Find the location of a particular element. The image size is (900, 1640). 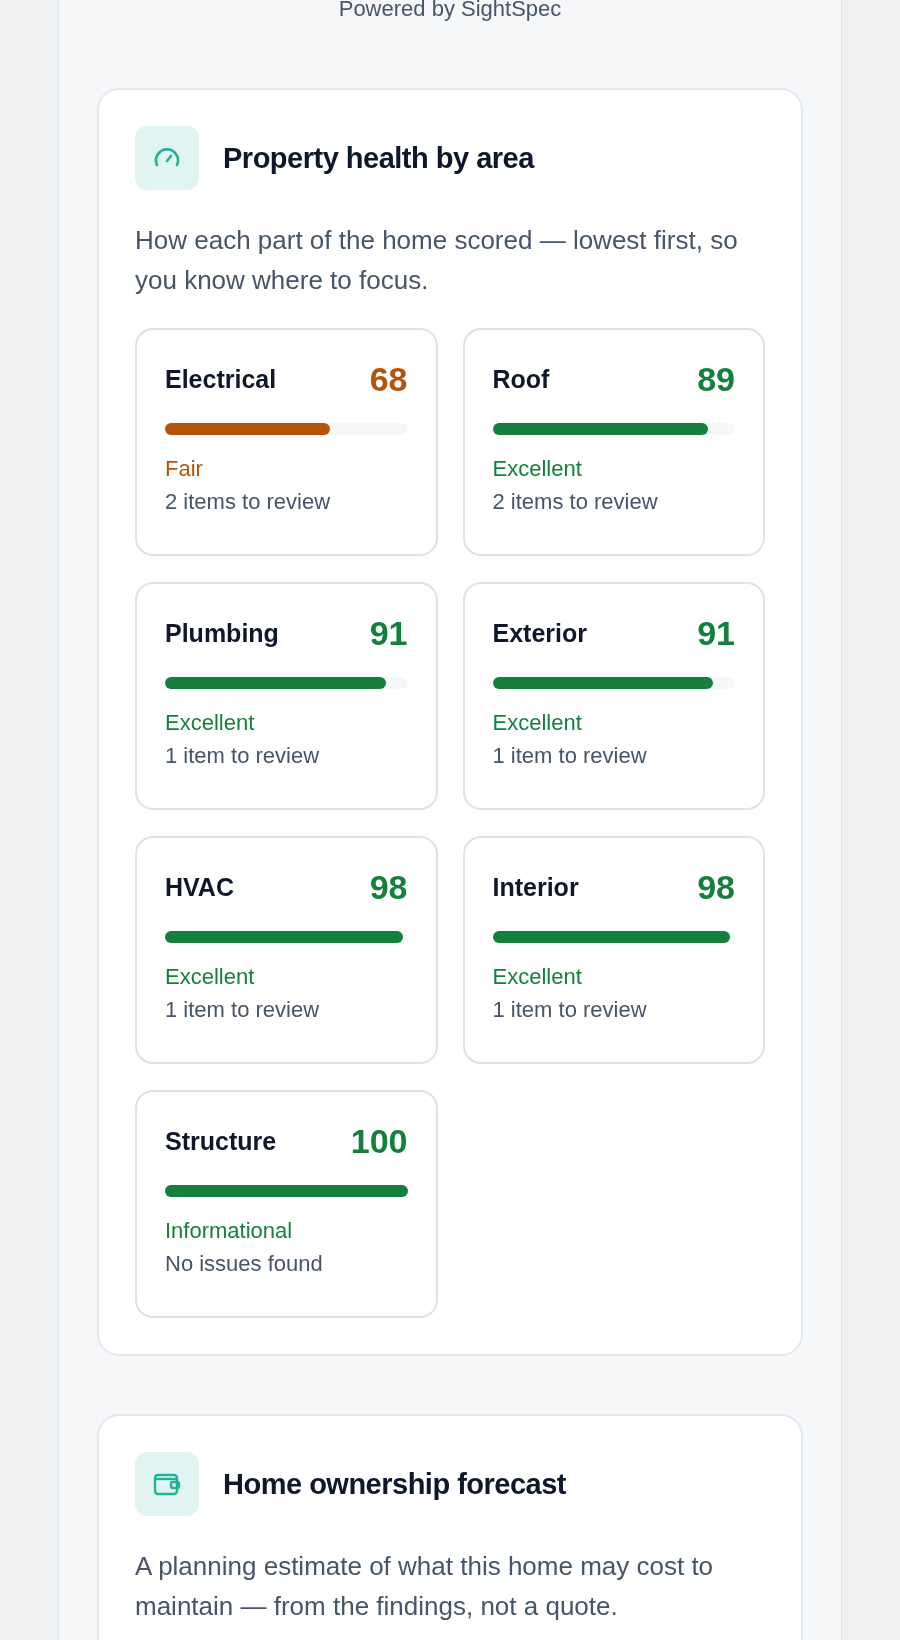

area-name: Structure is located at coordinates (221, 1141).